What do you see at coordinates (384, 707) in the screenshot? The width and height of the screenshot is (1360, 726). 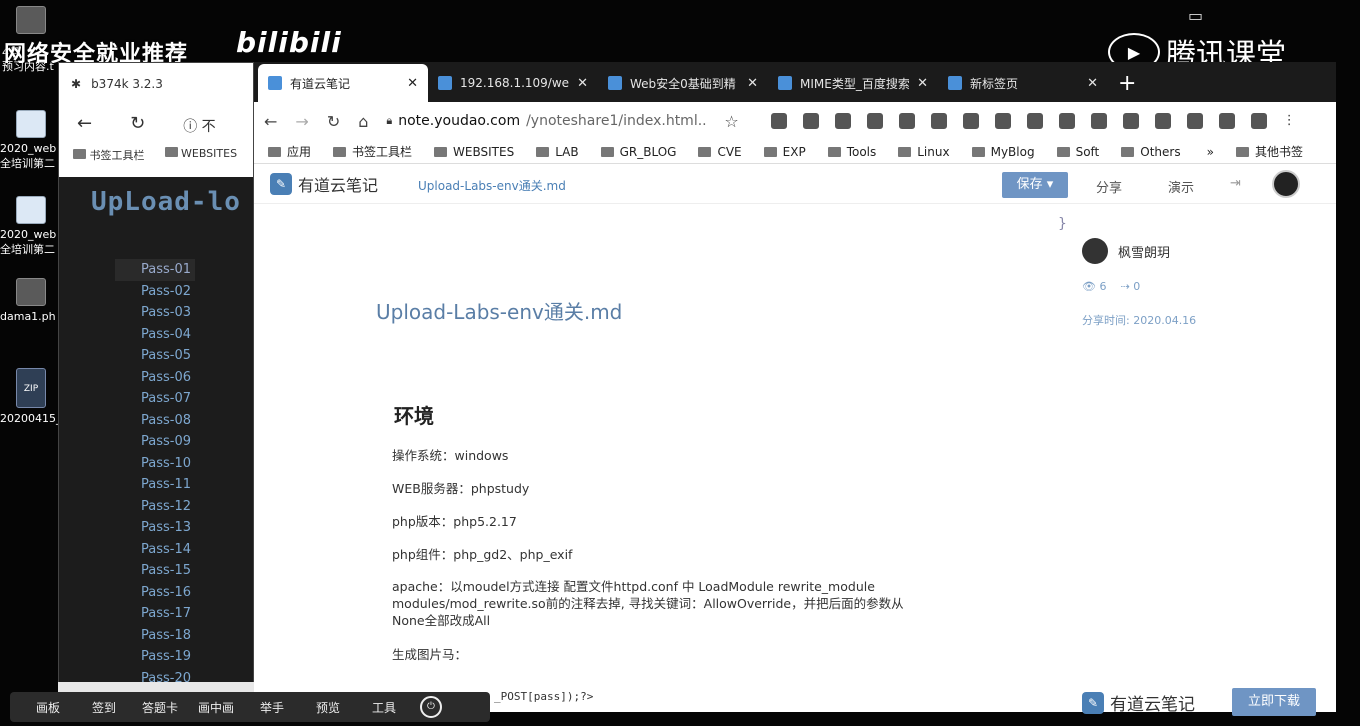 I see `control-button: 工具` at bounding box center [384, 707].